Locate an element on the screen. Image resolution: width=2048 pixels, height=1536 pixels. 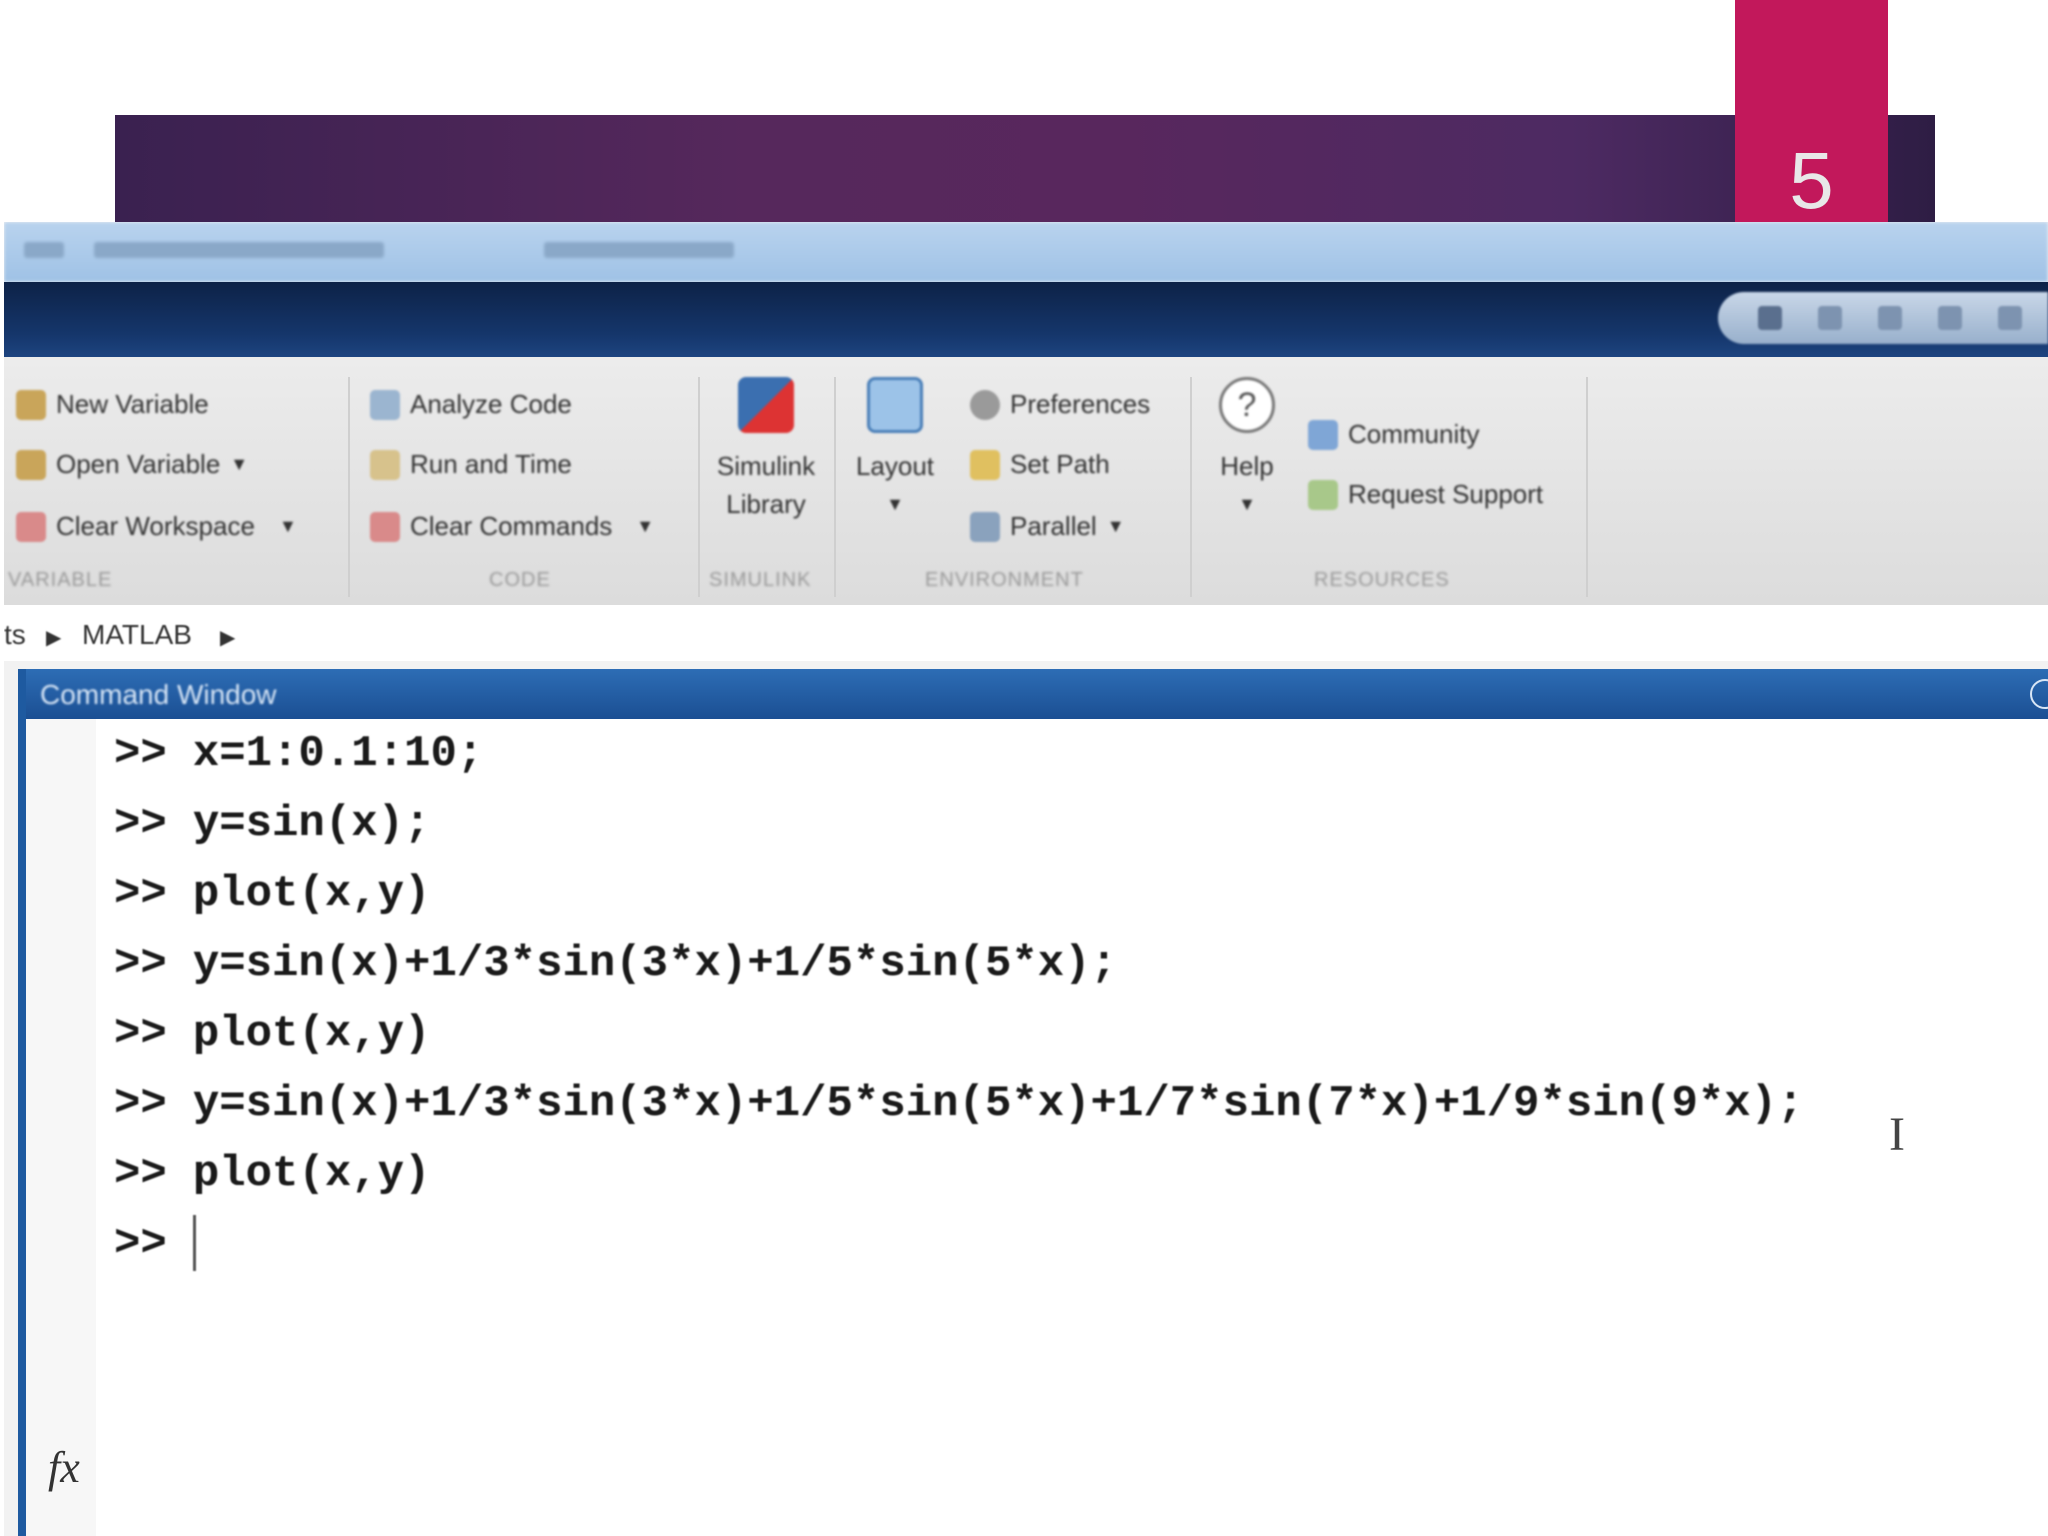
parallel-icon is located at coordinates (985, 526).